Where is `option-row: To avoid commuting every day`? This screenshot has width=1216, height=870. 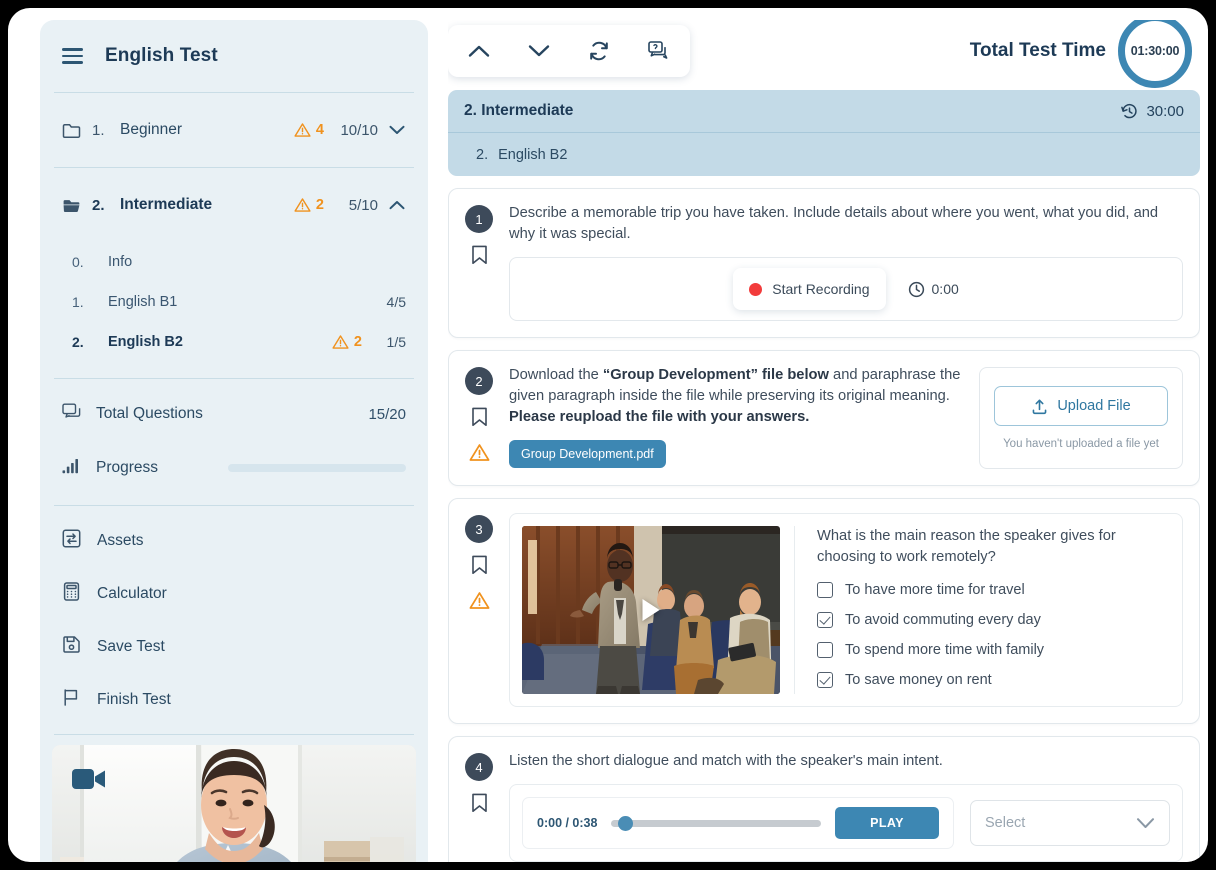
option-row: To avoid commuting every day is located at coordinates (993, 620).